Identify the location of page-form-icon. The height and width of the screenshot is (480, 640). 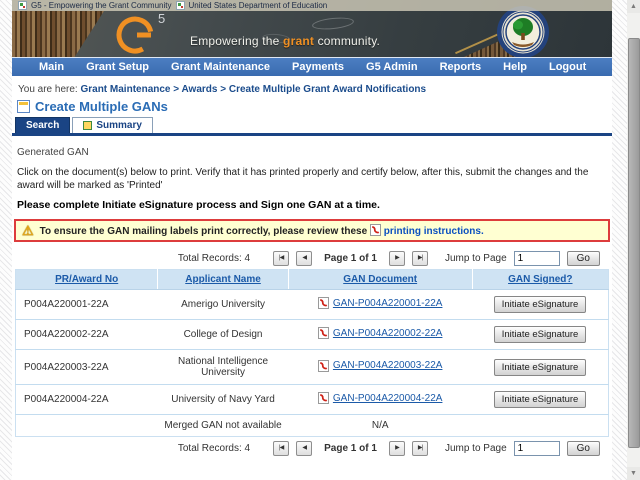
(23, 106).